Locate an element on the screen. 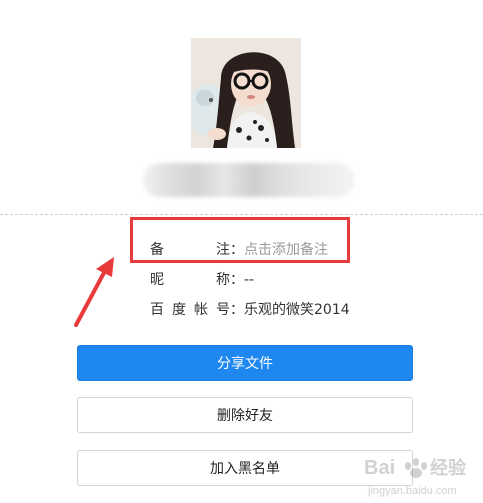  delete-friend-button: 删除好友 is located at coordinates (245, 415).